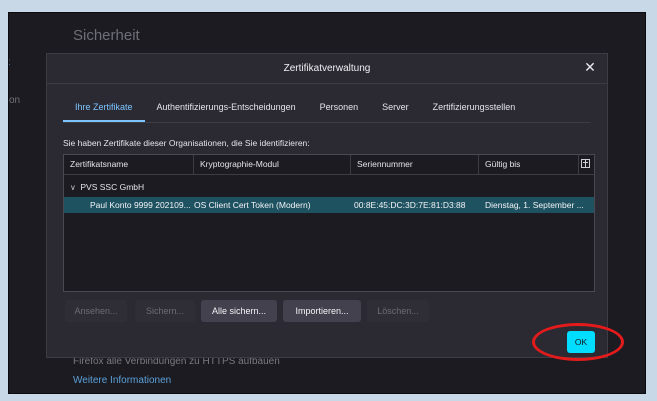  Describe the element at coordinates (226, 111) in the screenshot. I see `tab-authentication-decisions: Authentifizierungs-Entscheidungen` at that location.